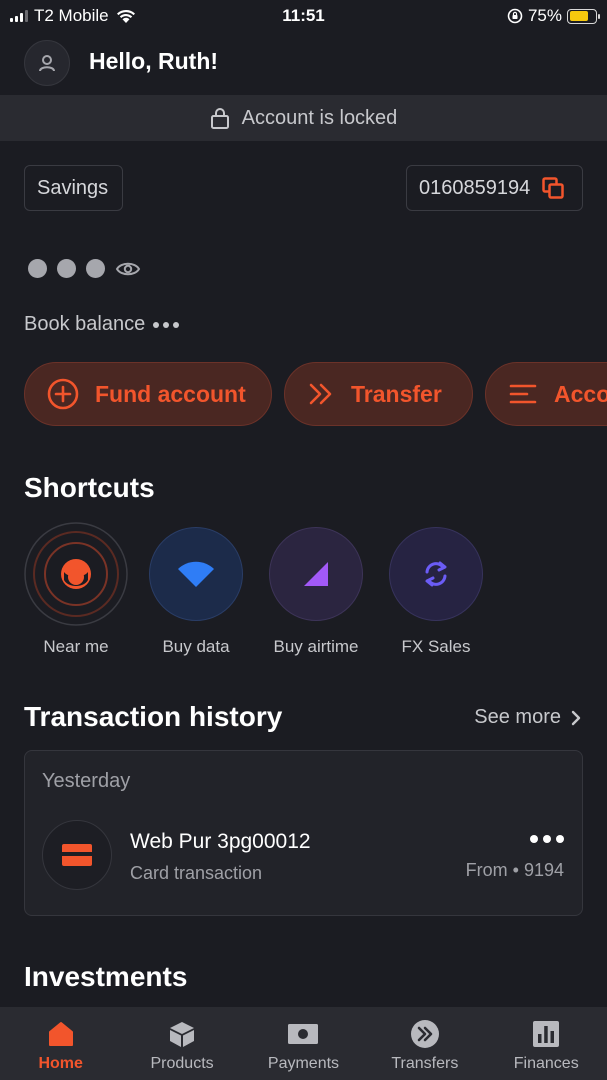 Image resolution: width=607 pixels, height=1080 pixels. What do you see at coordinates (316, 646) in the screenshot?
I see `shortcut-label: Buy airtime` at bounding box center [316, 646].